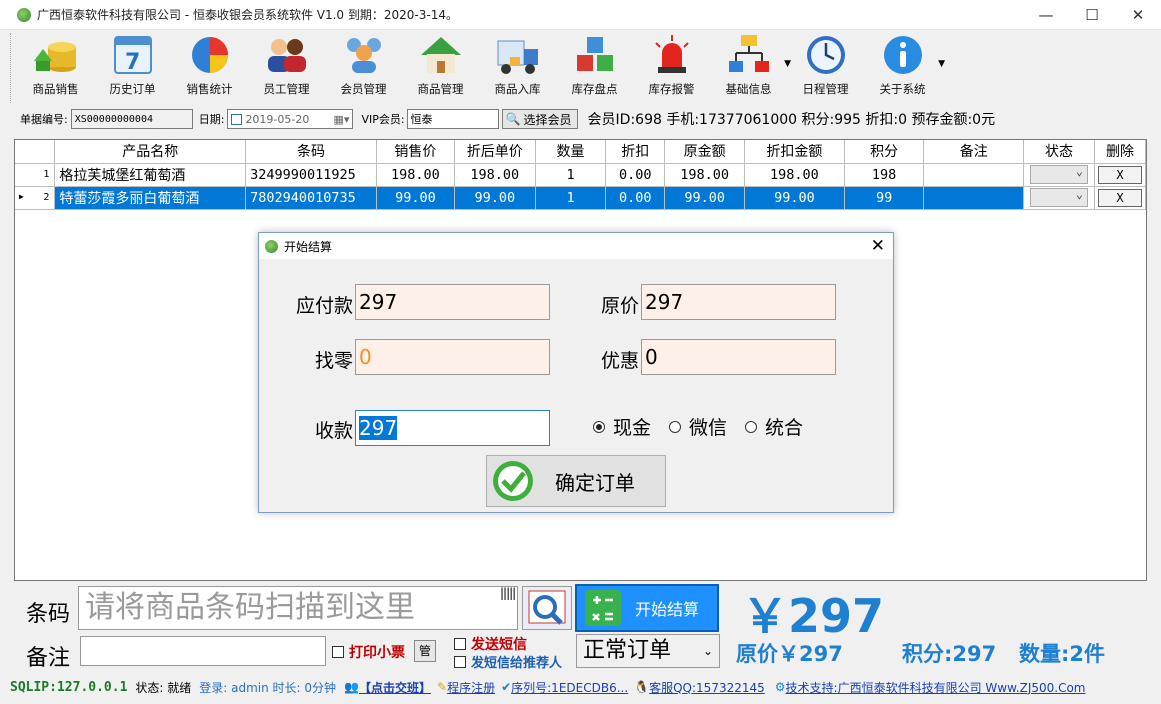  Describe the element at coordinates (131, 119) in the screenshot. I see `order-no-field: XS00000000004` at that location.